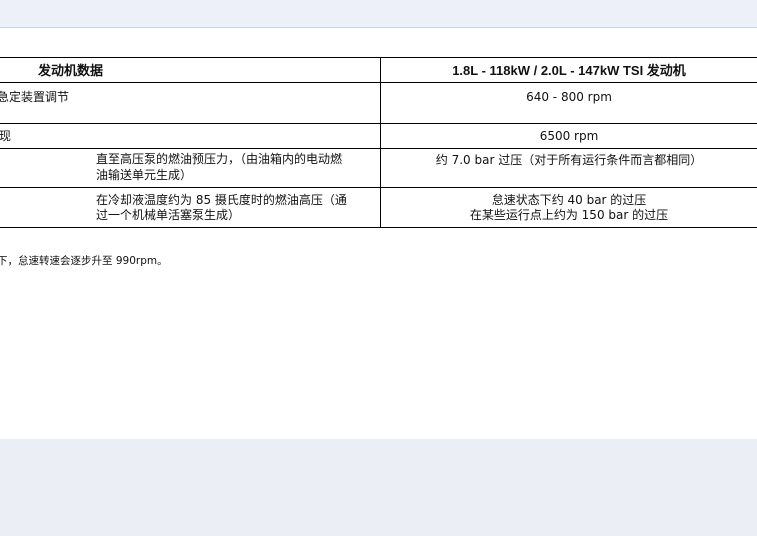 The image size is (757, 536). Describe the element at coordinates (378, 227) in the screenshot. I see `table-bottom-border` at that location.